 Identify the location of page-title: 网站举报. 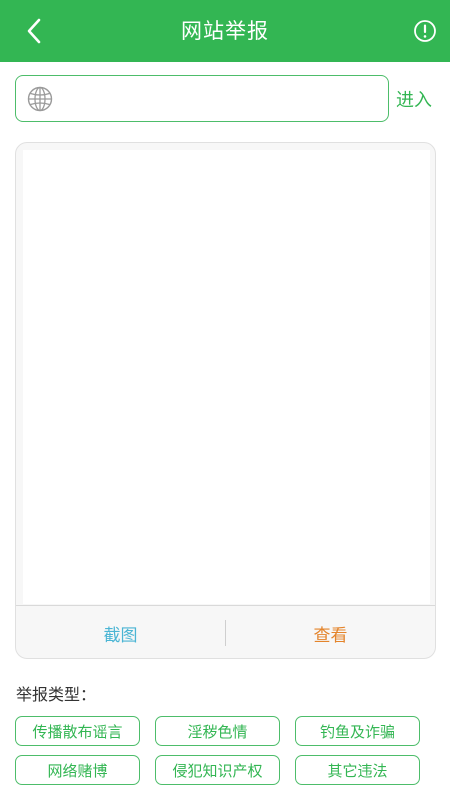
(225, 31).